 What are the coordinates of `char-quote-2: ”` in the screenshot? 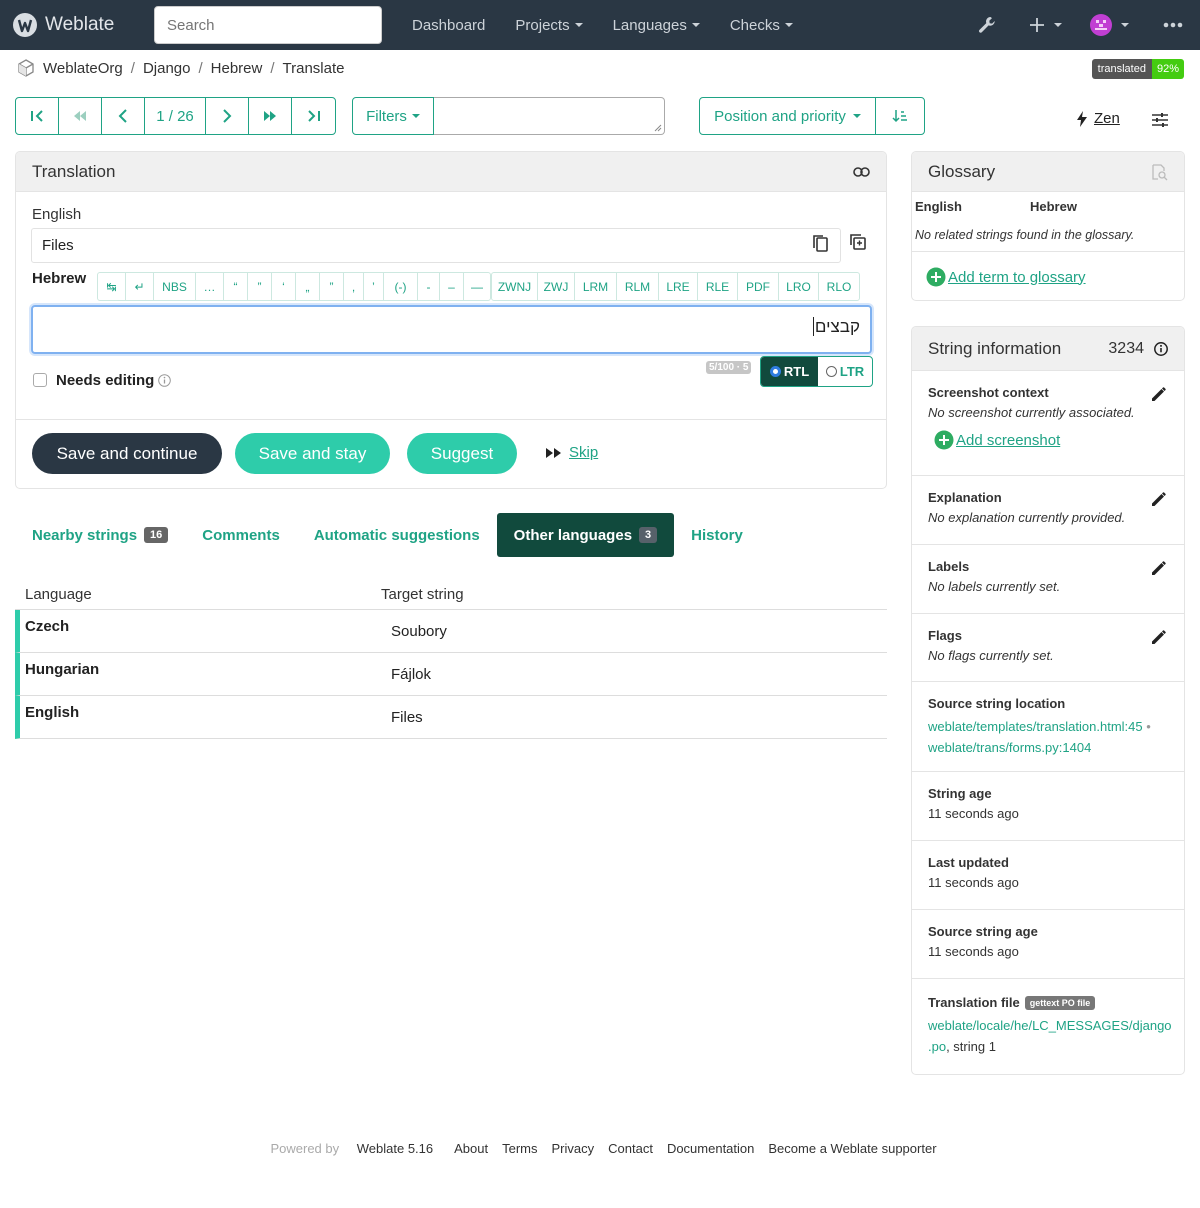 It's located at (260, 286).